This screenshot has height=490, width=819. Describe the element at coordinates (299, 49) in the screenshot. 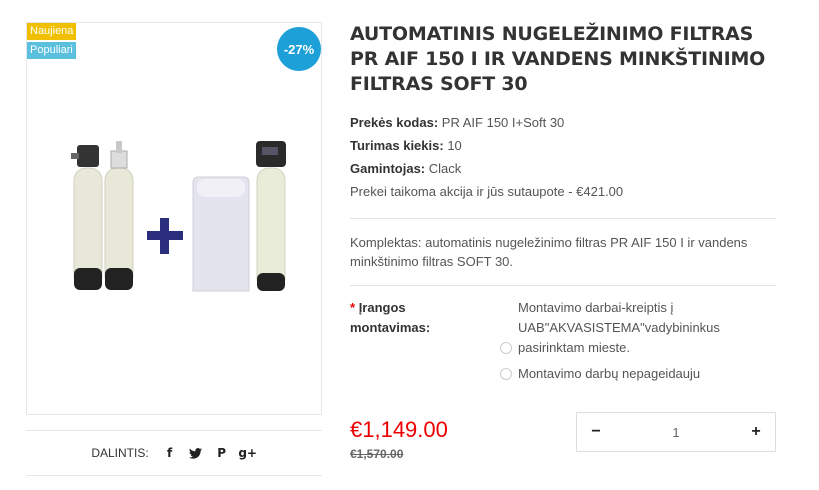

I see `discount-badge: -27%` at that location.